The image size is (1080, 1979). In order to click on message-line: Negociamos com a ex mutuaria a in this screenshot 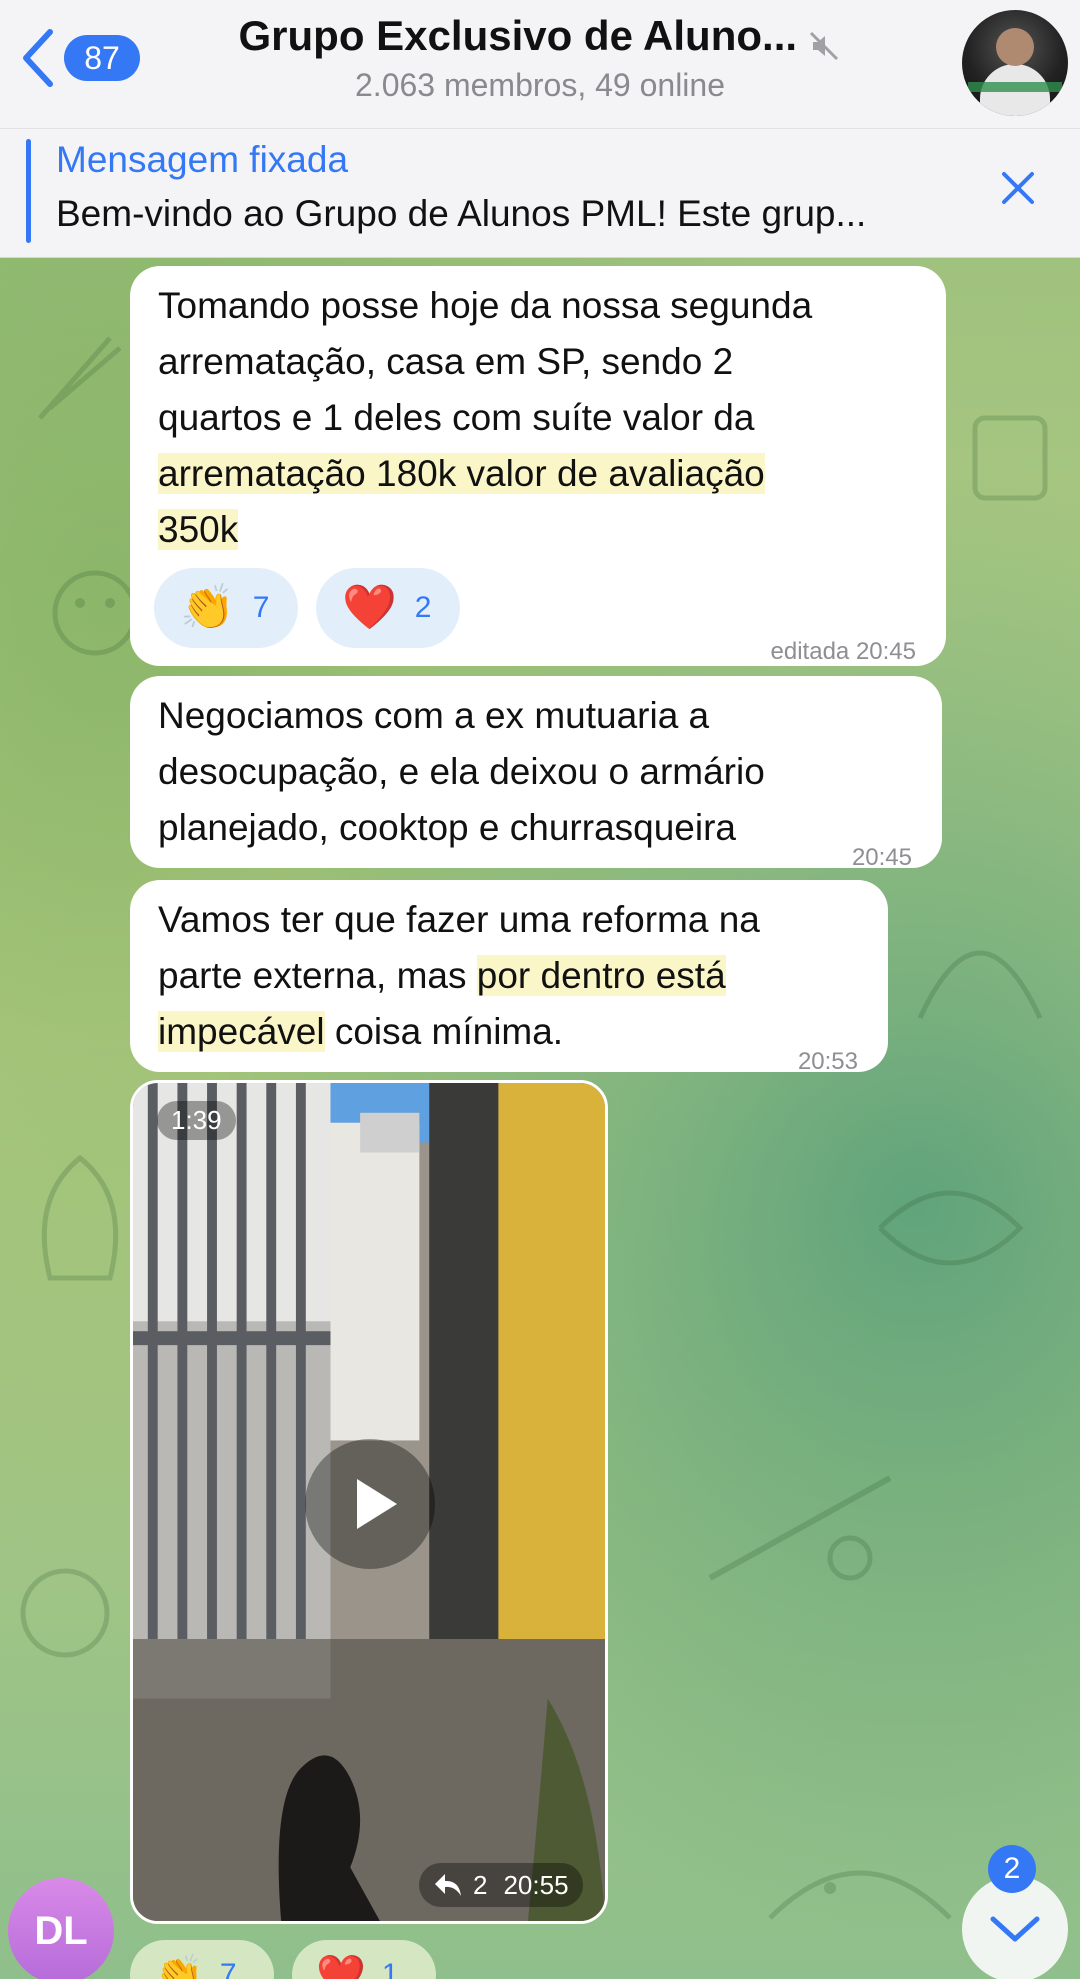, I will do `click(434, 715)`.